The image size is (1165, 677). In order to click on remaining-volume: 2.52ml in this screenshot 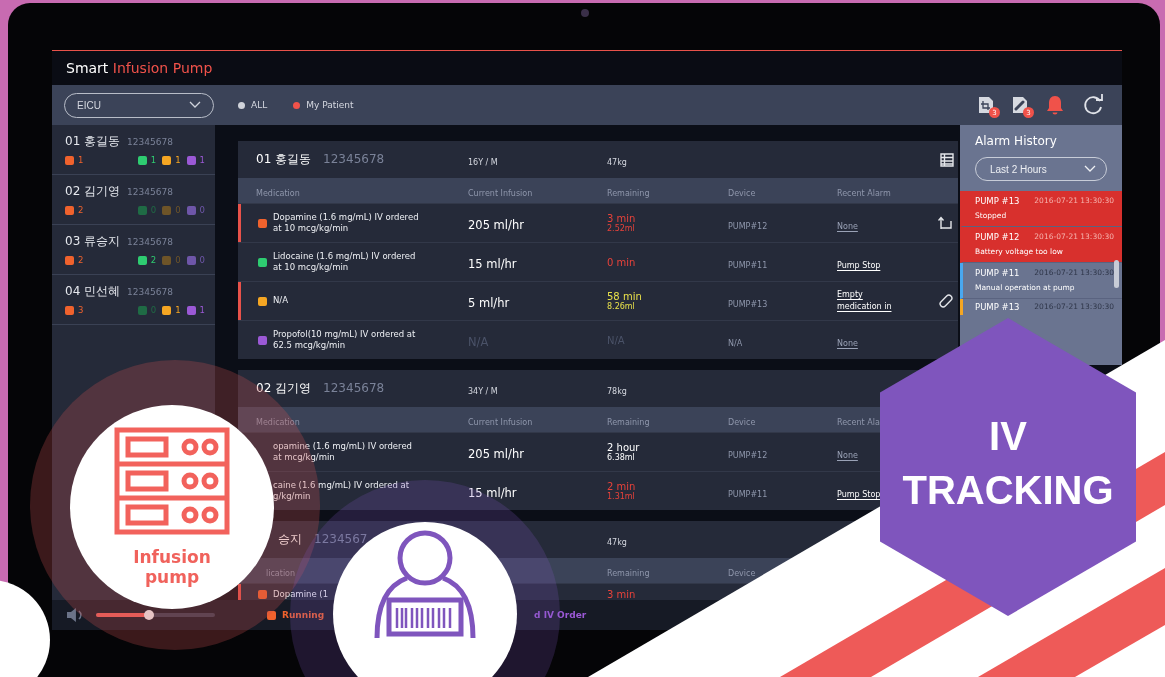, I will do `click(621, 228)`.